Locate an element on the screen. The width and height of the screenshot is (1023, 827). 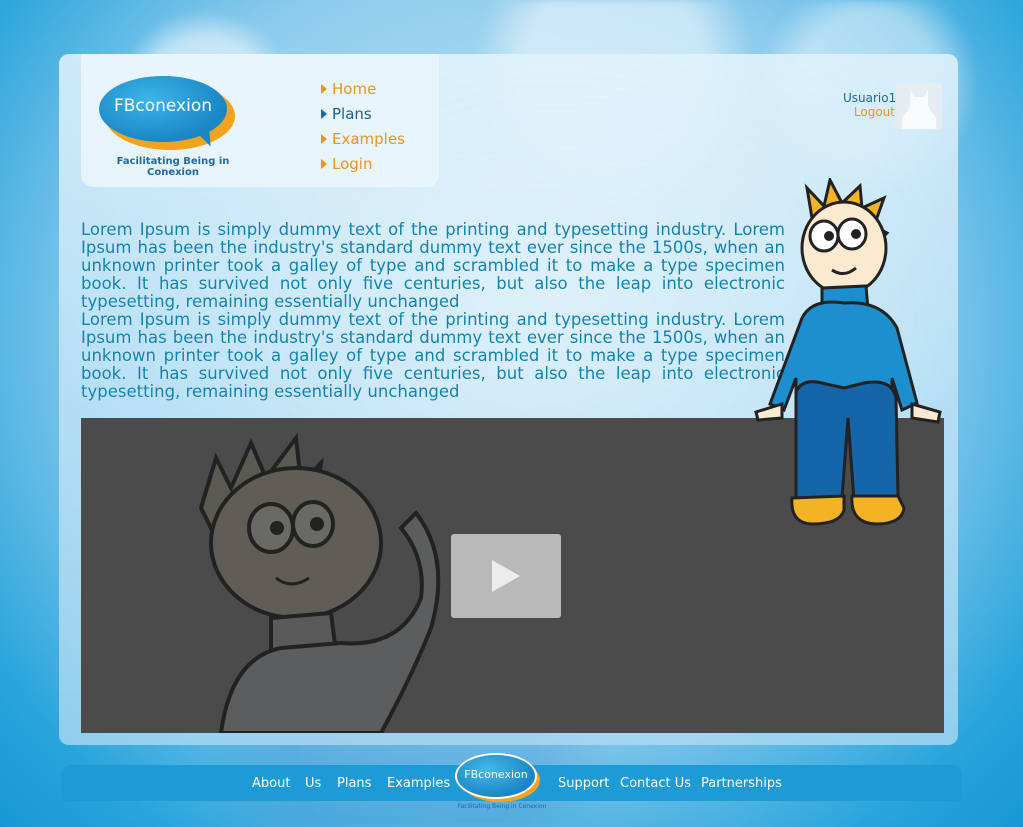
brand-name: FBconexion is located at coordinates (163, 106).